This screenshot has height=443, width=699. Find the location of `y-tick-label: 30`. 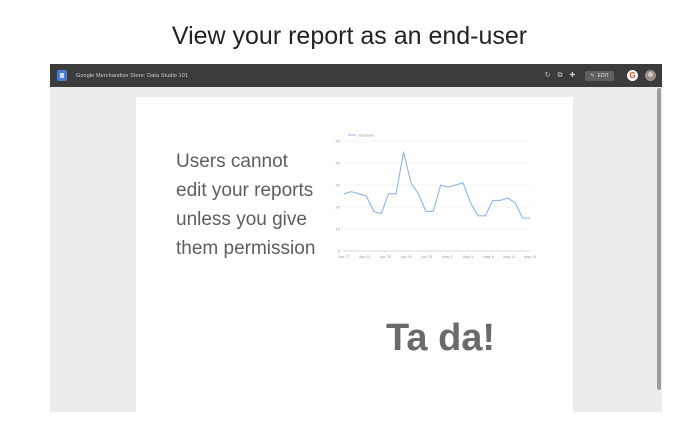

y-tick-label: 30 is located at coordinates (338, 185).